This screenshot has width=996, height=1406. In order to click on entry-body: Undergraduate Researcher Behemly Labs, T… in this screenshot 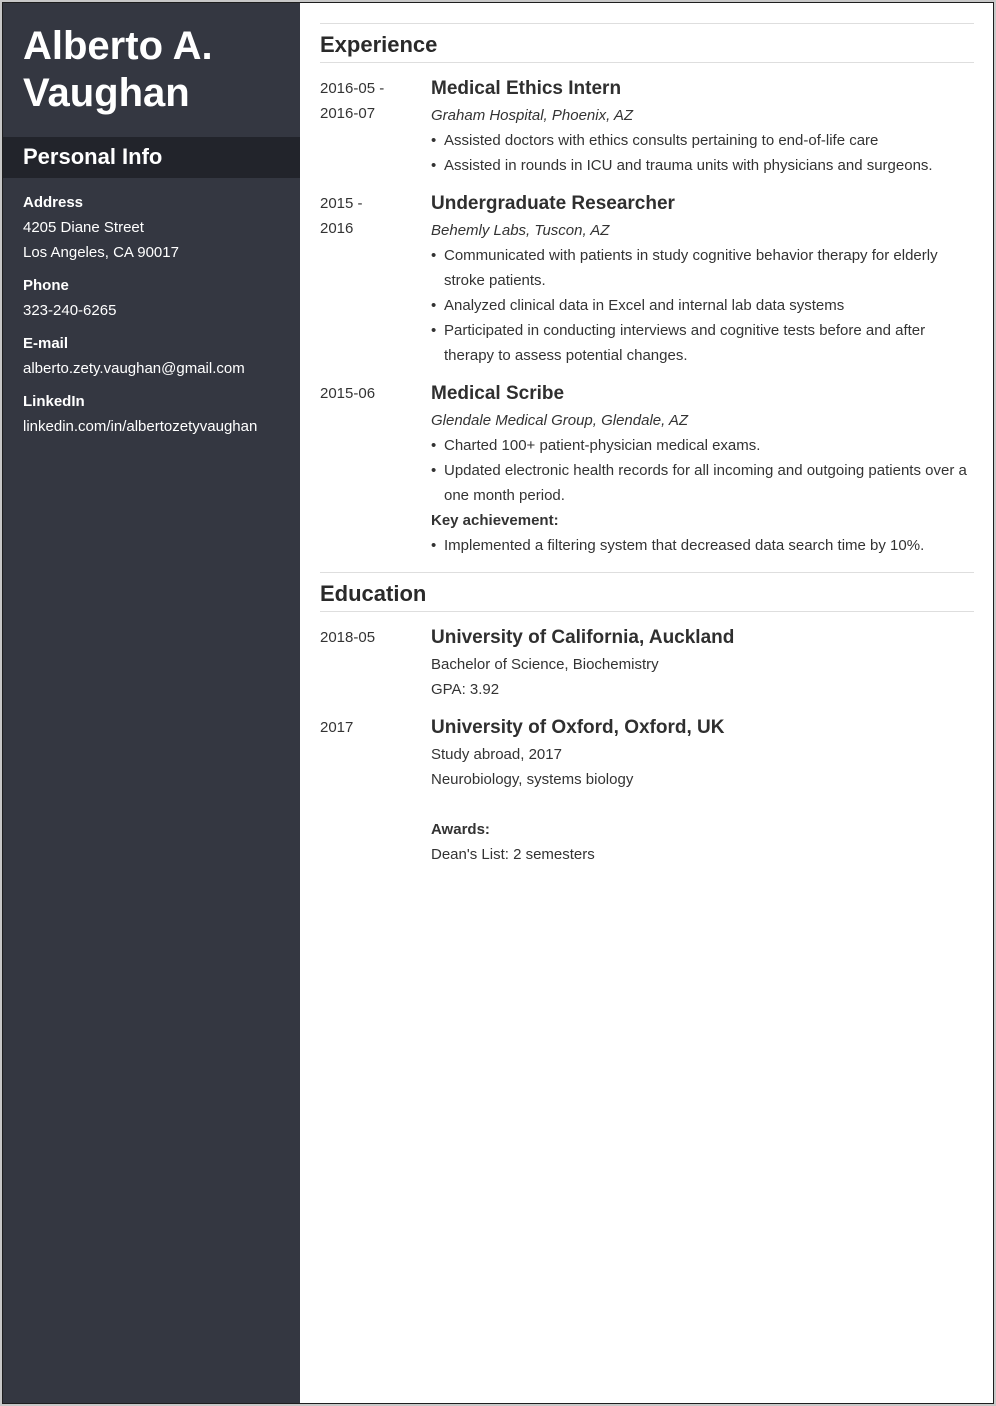, I will do `click(702, 279)`.